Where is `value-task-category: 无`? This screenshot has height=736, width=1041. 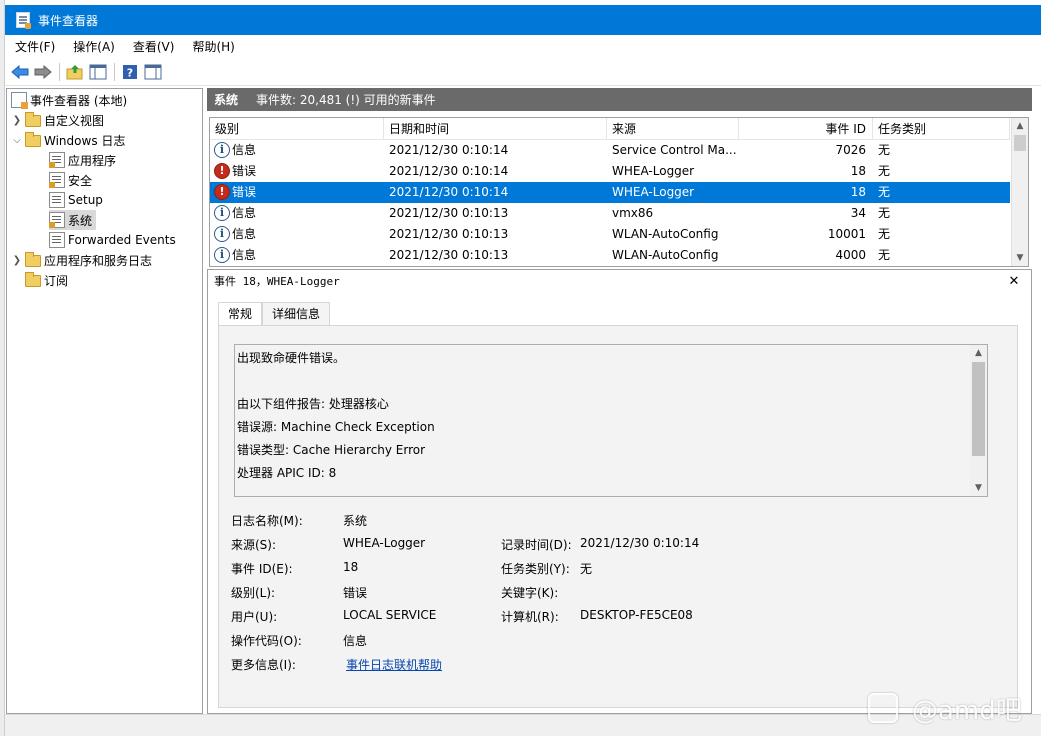
value-task-category: 无 is located at coordinates (586, 568).